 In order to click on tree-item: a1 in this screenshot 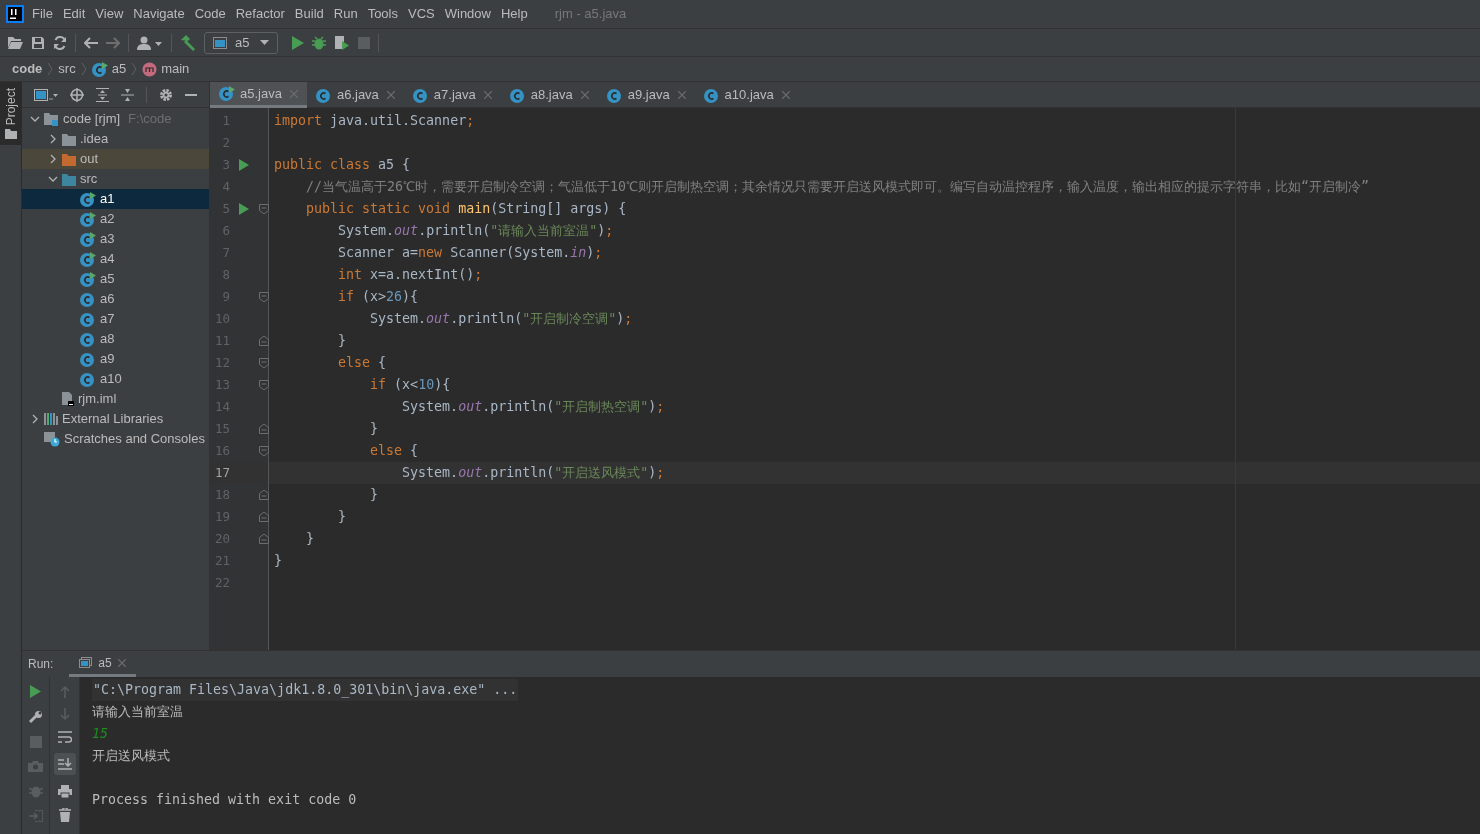, I will do `click(115, 199)`.